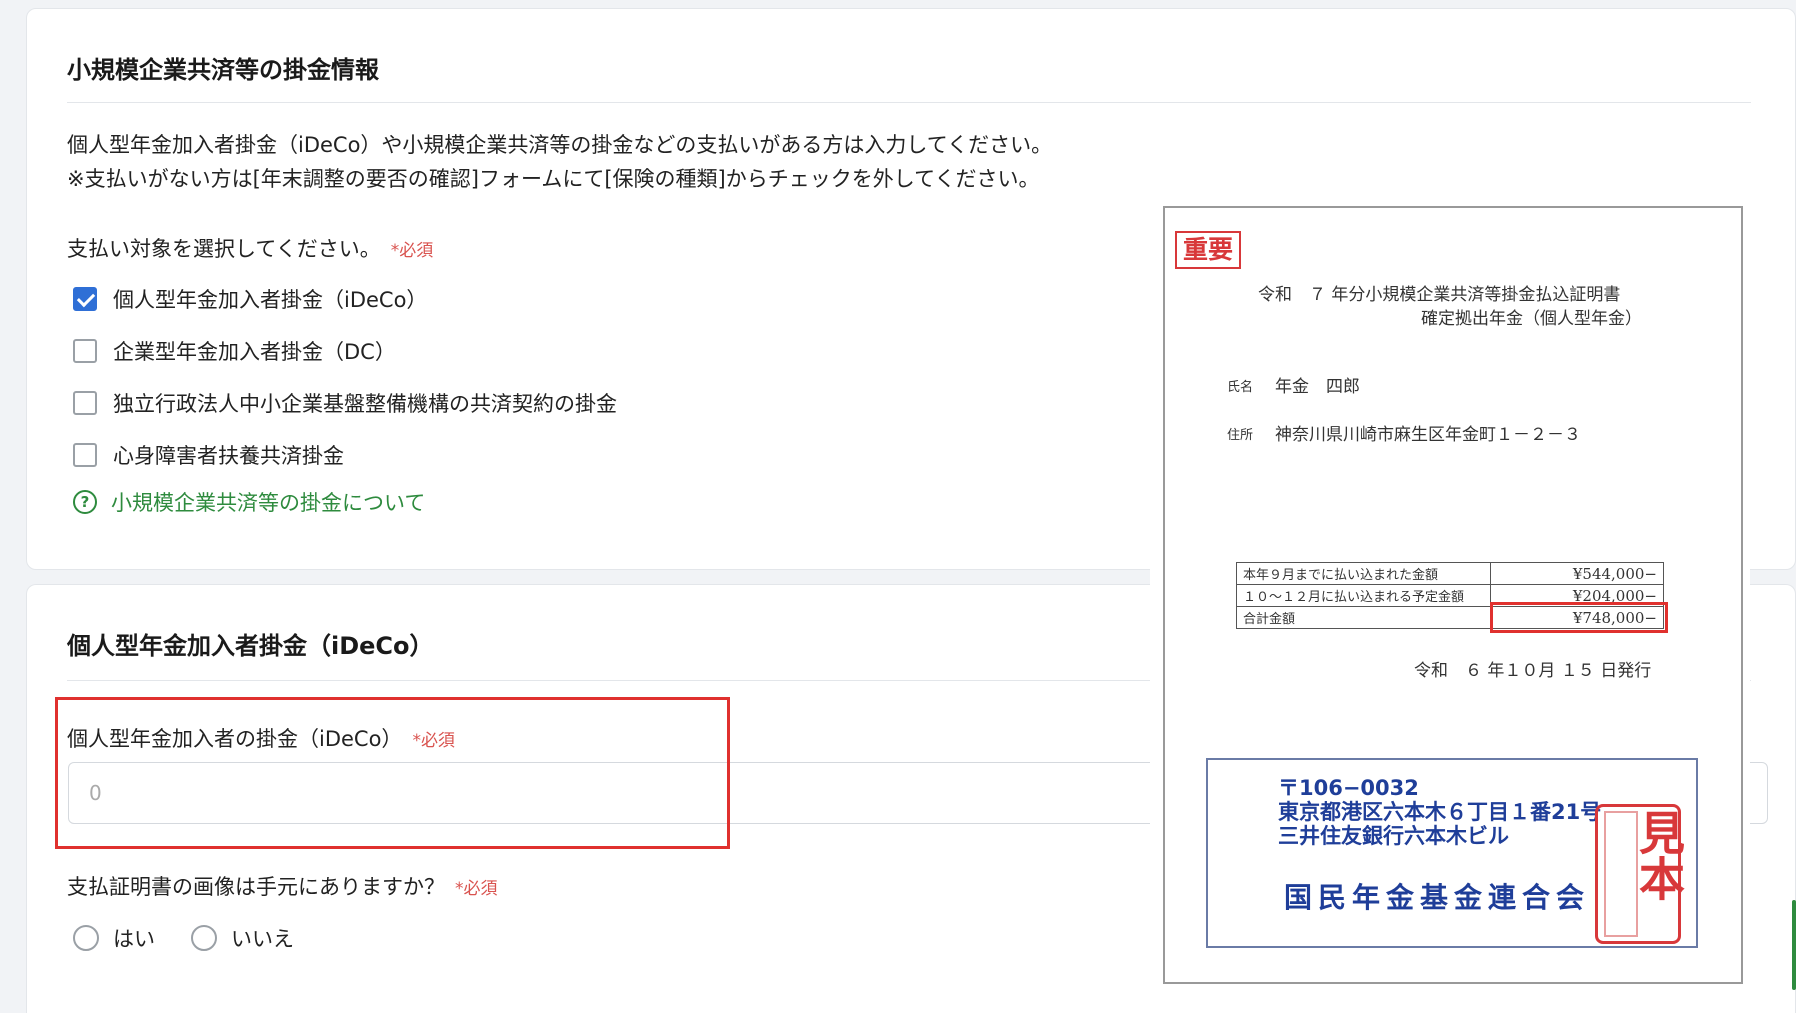  I want to click on image-question-label: 支払証明書の画像は手元にありますか？ *必須, so click(282, 886).